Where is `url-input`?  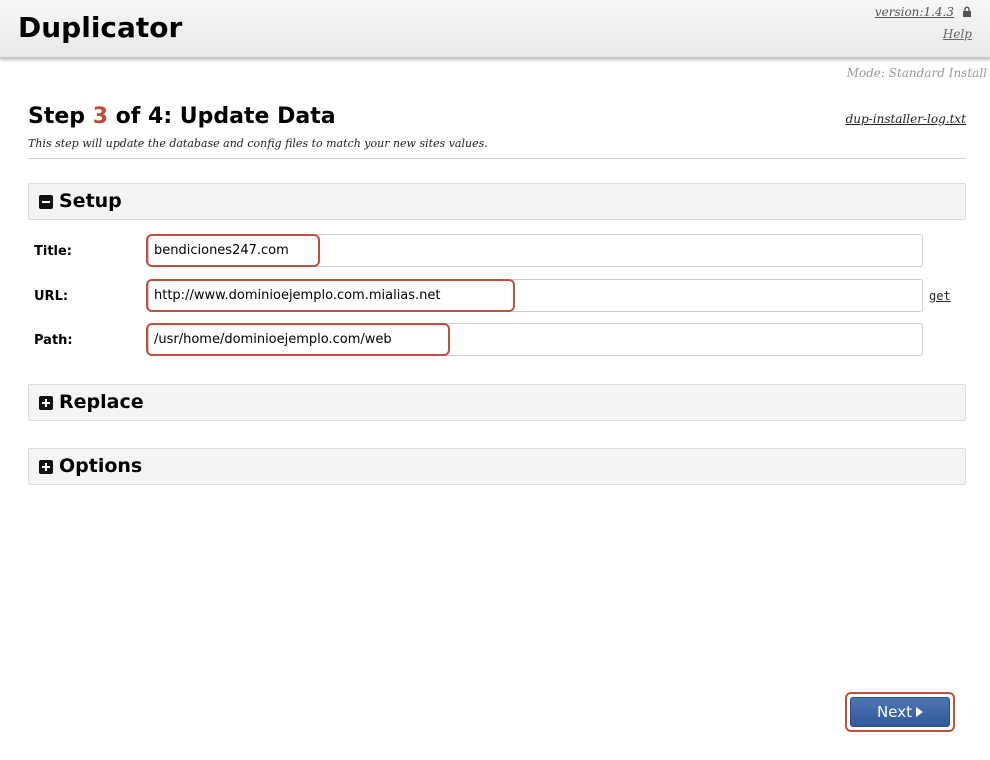
url-input is located at coordinates (535, 295).